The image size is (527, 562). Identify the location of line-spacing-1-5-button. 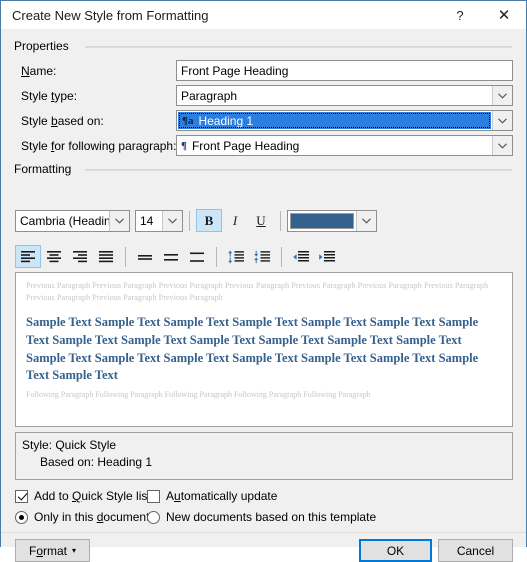
(171, 256).